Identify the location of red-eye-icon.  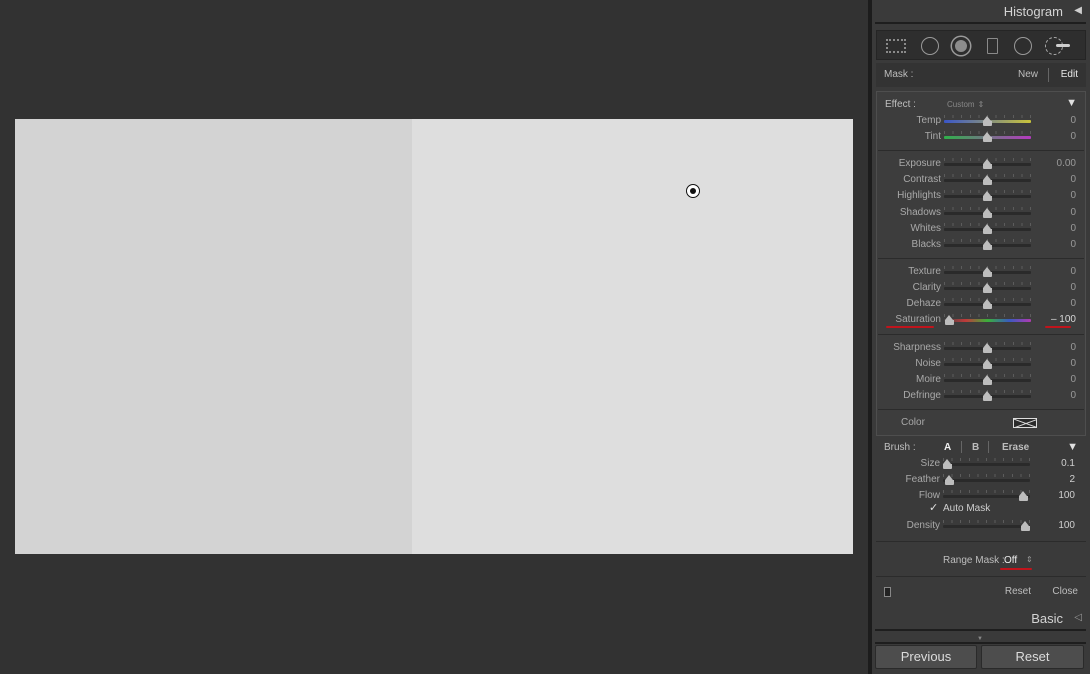
(961, 46).